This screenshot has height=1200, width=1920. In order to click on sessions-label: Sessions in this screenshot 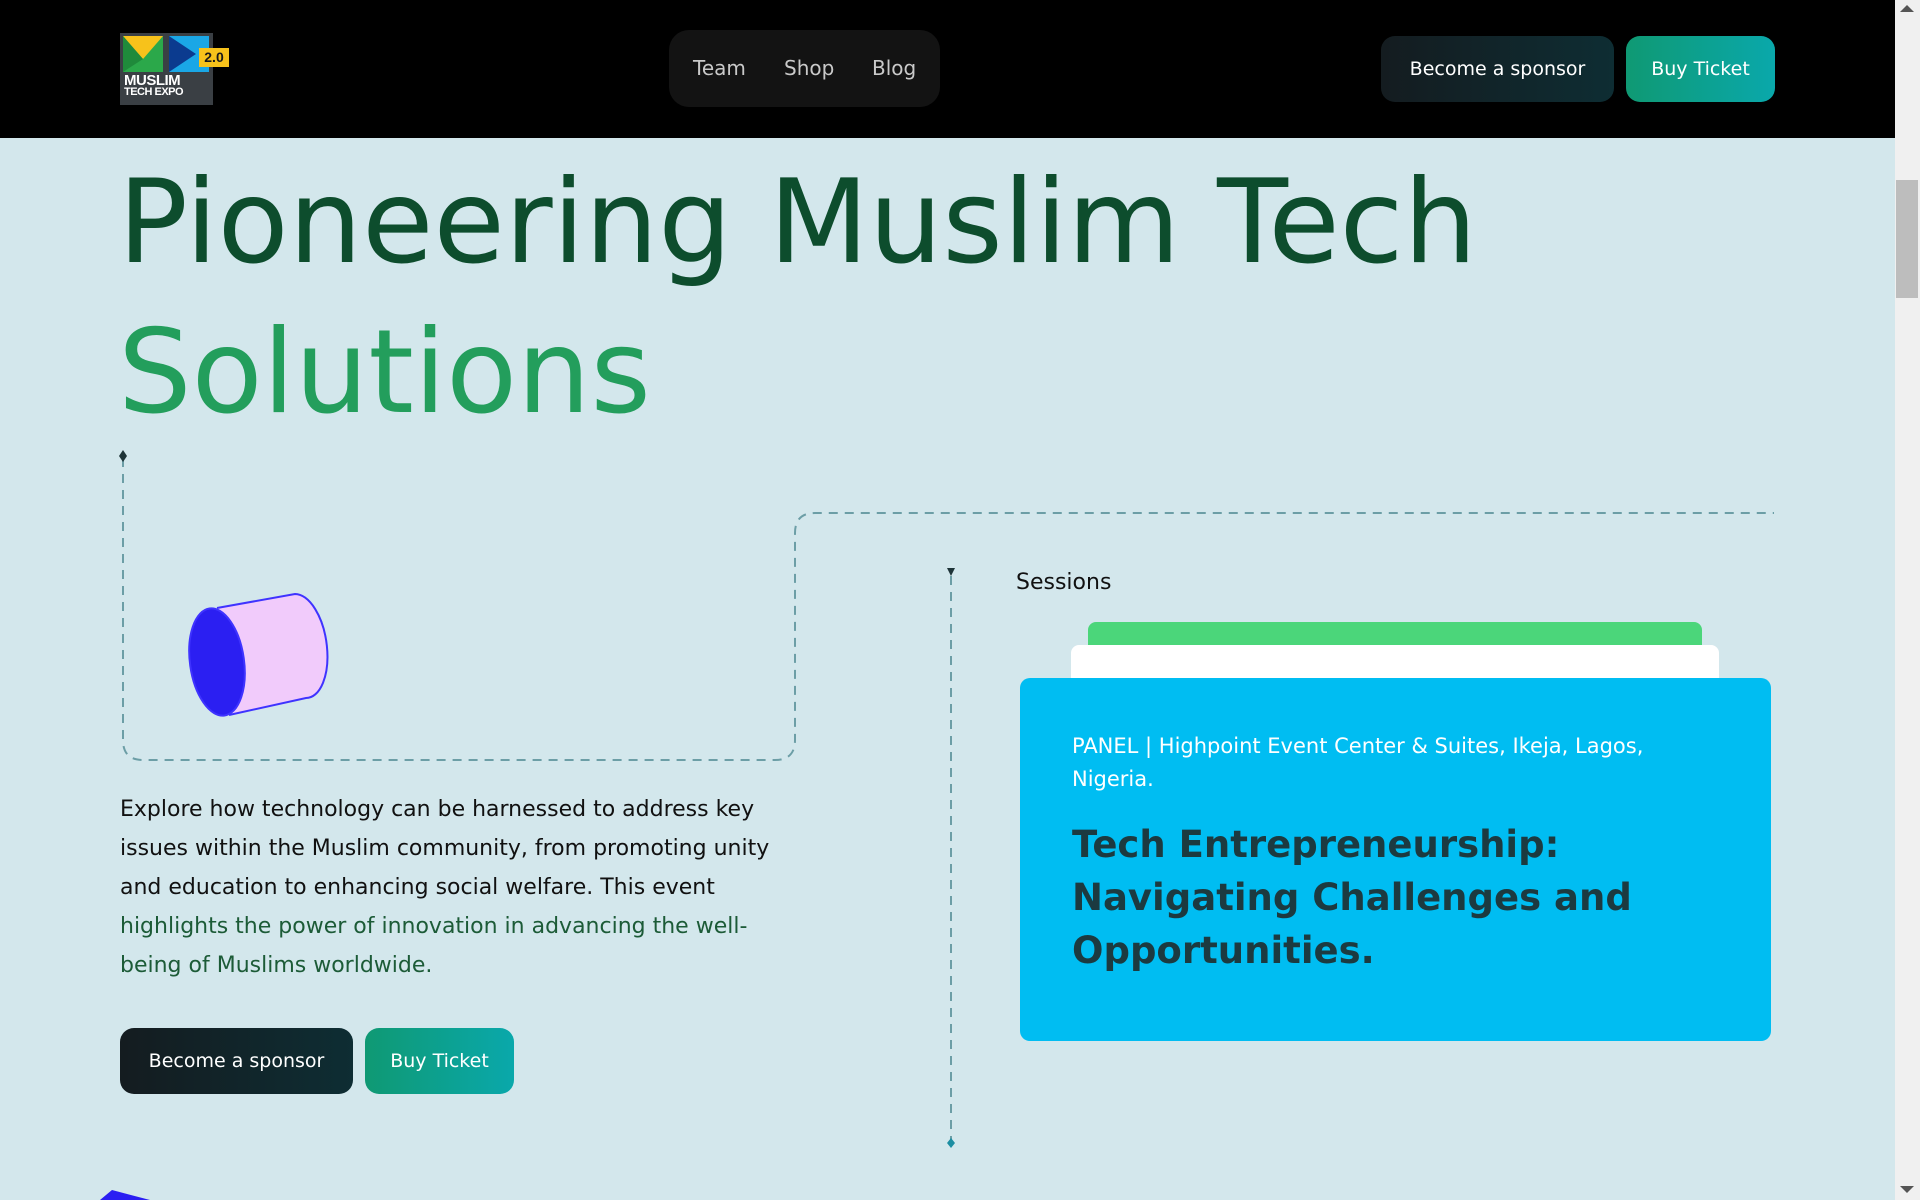, I will do `click(1064, 582)`.